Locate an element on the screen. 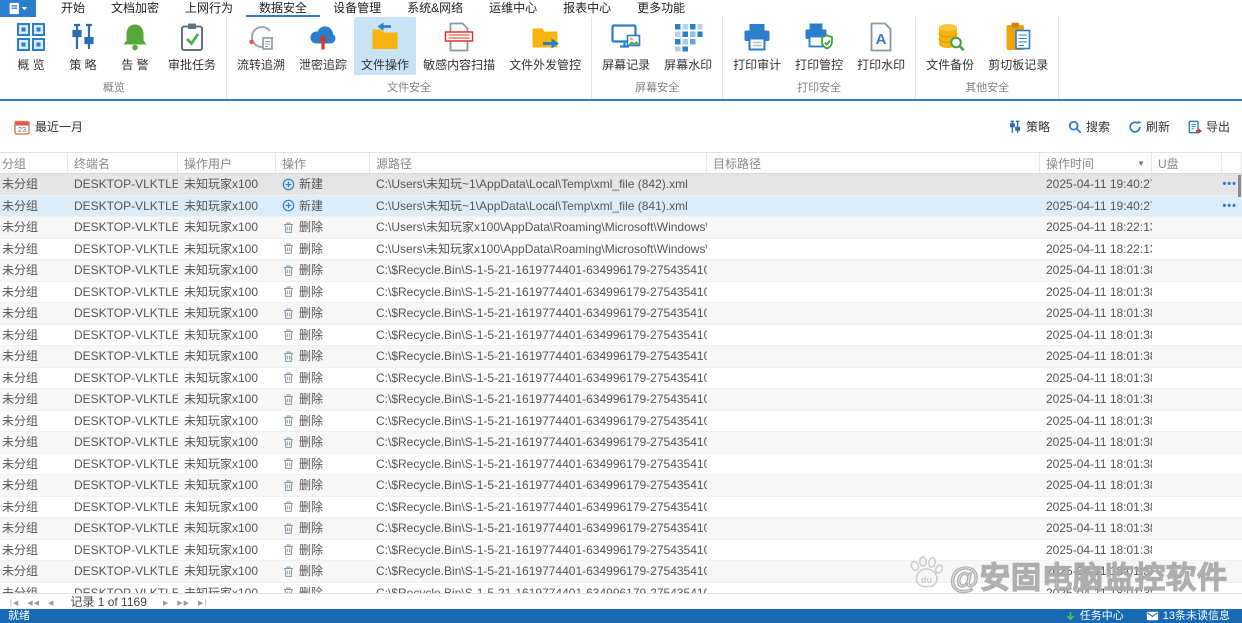 This screenshot has height=623, width=1242. cell-group: 未分组 is located at coordinates (20, 205).